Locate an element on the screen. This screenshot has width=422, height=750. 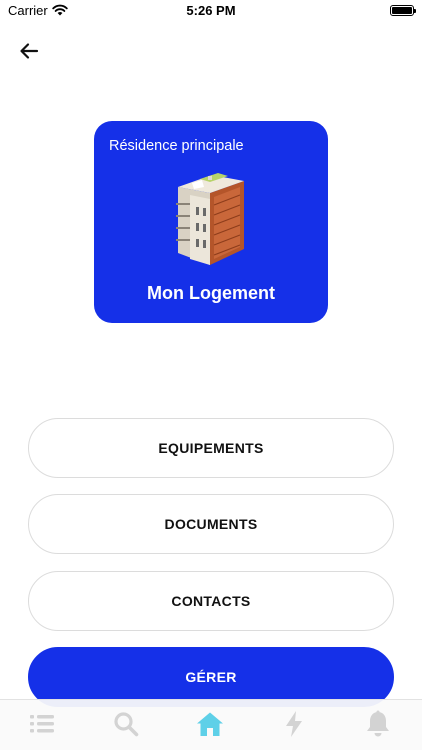
status-time: 5:26 PM is located at coordinates (211, 10).